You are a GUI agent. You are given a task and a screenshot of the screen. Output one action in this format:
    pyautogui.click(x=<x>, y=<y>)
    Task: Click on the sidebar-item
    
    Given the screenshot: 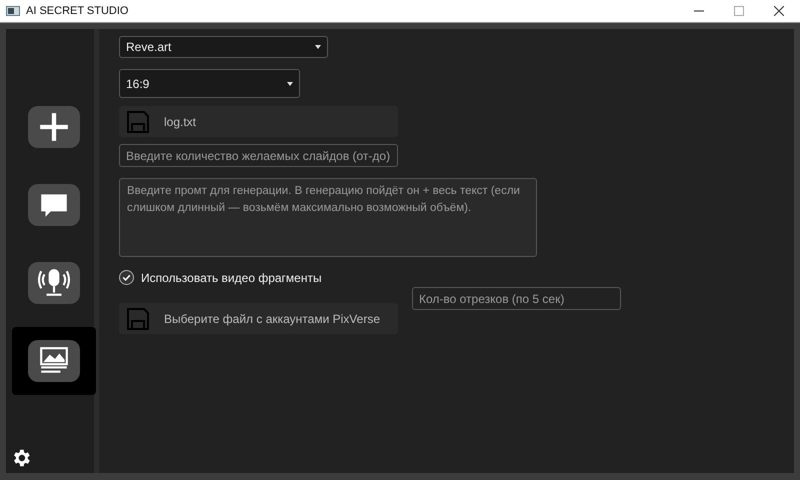 What is the action you would take?
    pyautogui.click(x=54, y=361)
    